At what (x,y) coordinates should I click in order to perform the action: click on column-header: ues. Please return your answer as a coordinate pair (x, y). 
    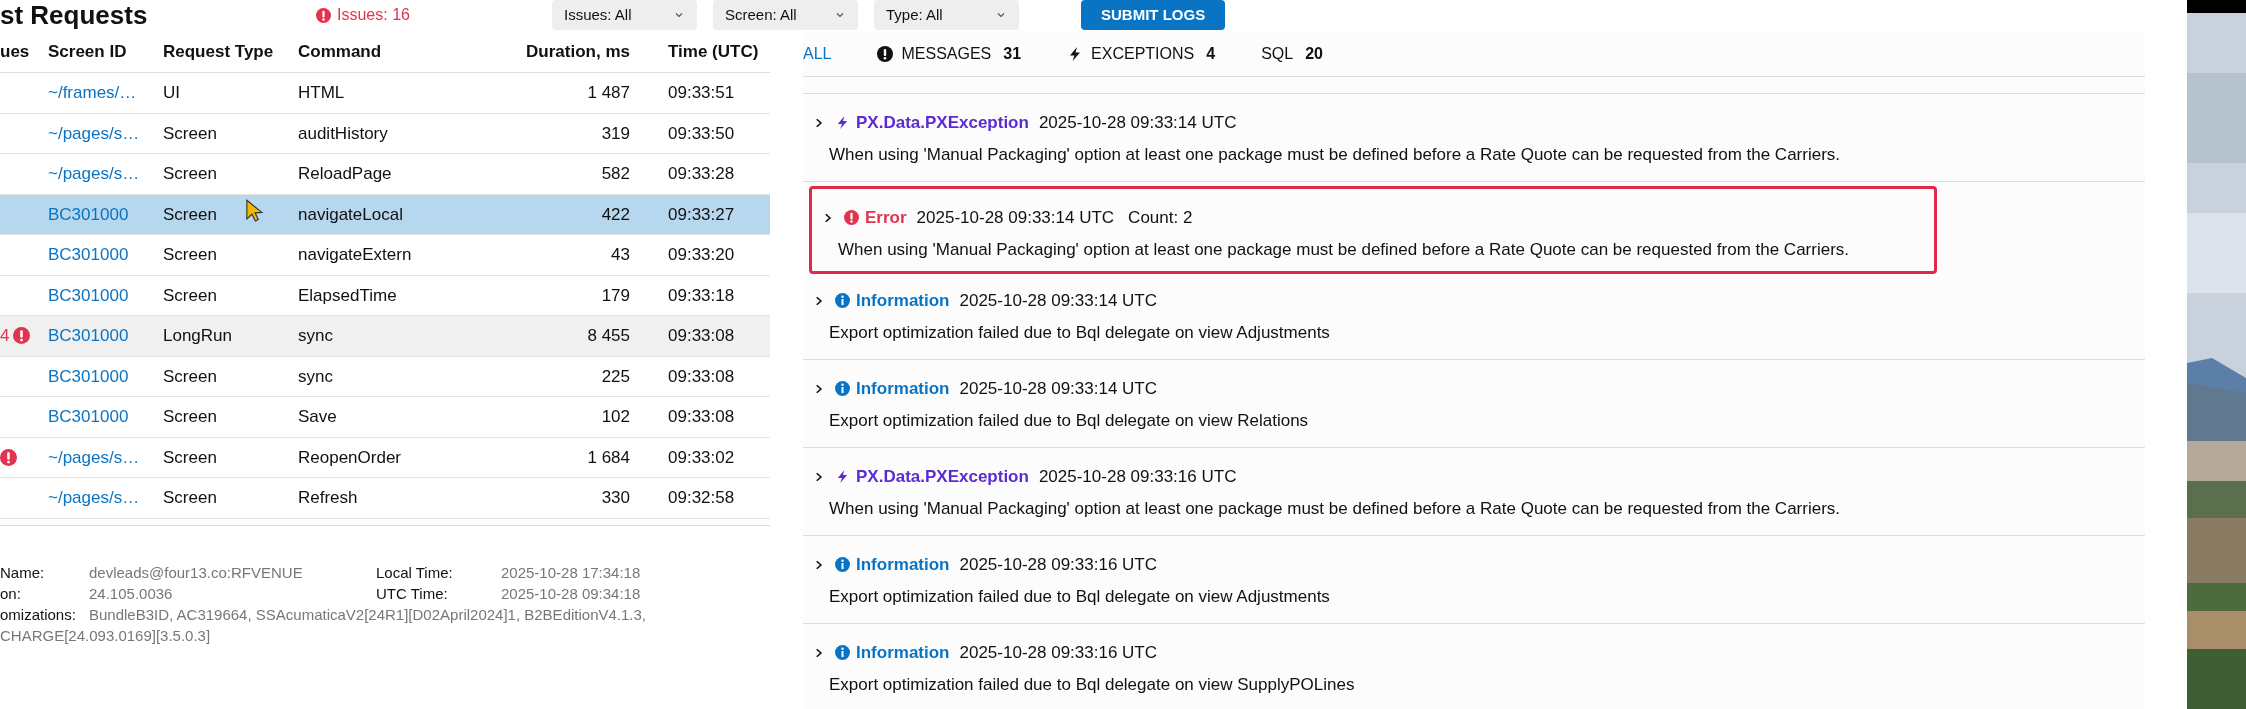
    Looking at the image, I should click on (15, 51).